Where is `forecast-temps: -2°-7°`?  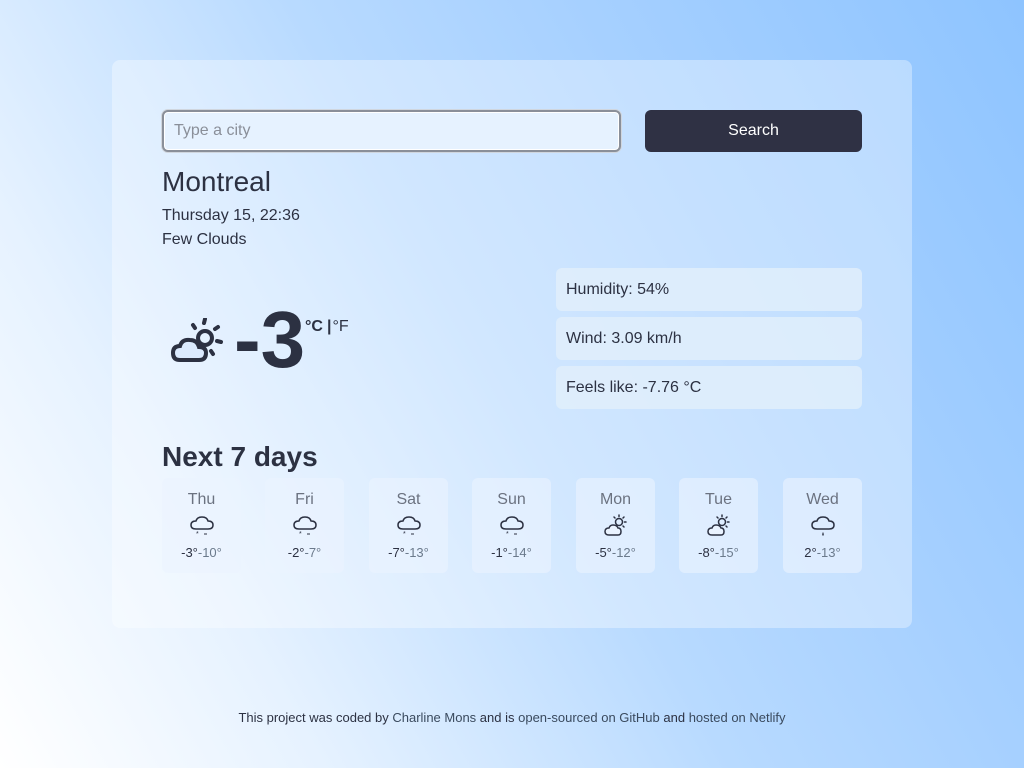
forecast-temps: -2°-7° is located at coordinates (304, 552).